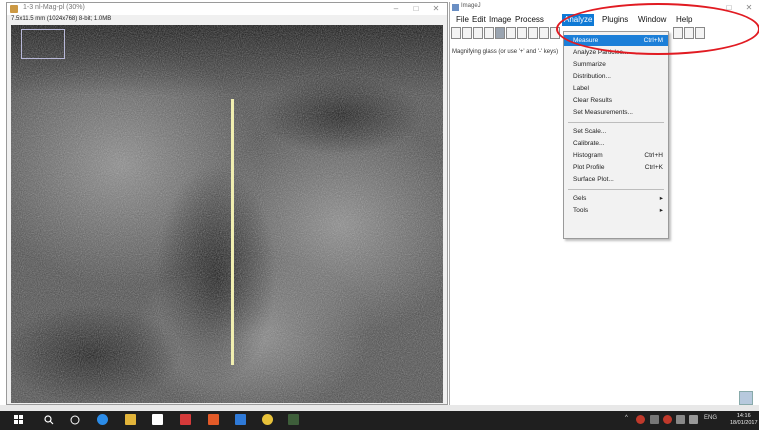 The width and height of the screenshot is (759, 430). Describe the element at coordinates (416, 9) in the screenshot. I see `maximize-icon: □` at that location.